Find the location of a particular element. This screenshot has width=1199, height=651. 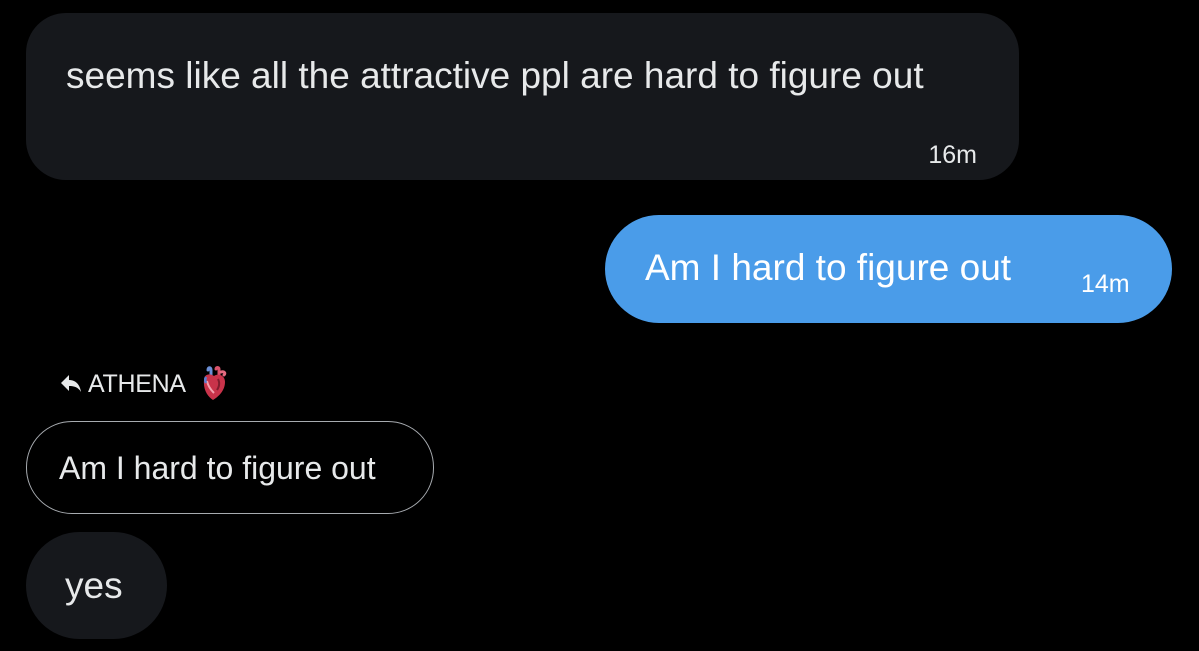

outgoing-message-bubble: Am I hard to figure out 14m is located at coordinates (888, 269).